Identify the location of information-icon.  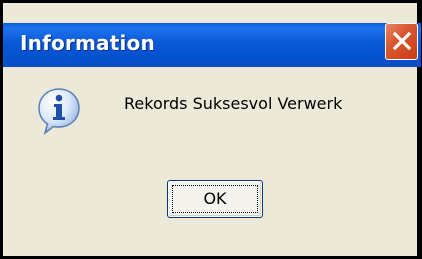
(59, 111).